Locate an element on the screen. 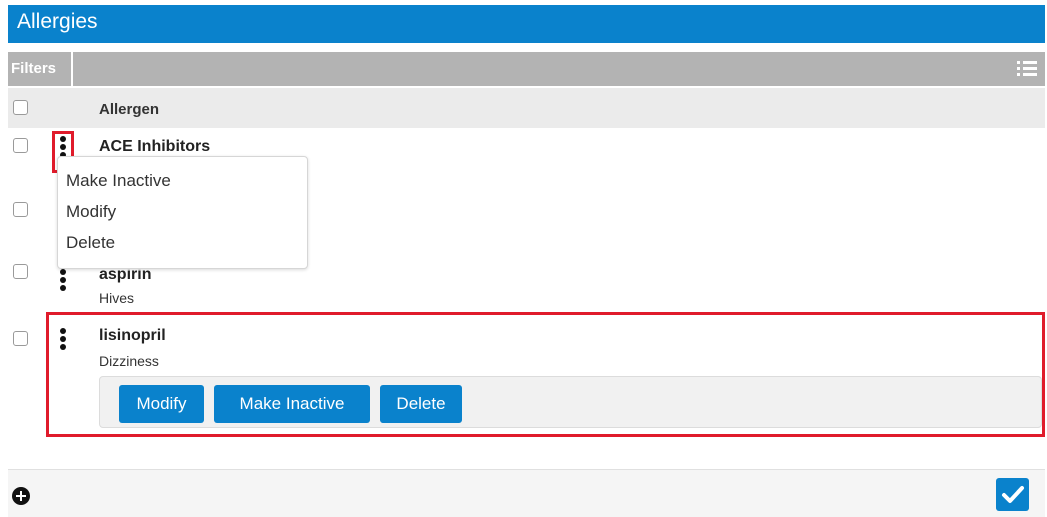  confirm-button is located at coordinates (1012, 494).